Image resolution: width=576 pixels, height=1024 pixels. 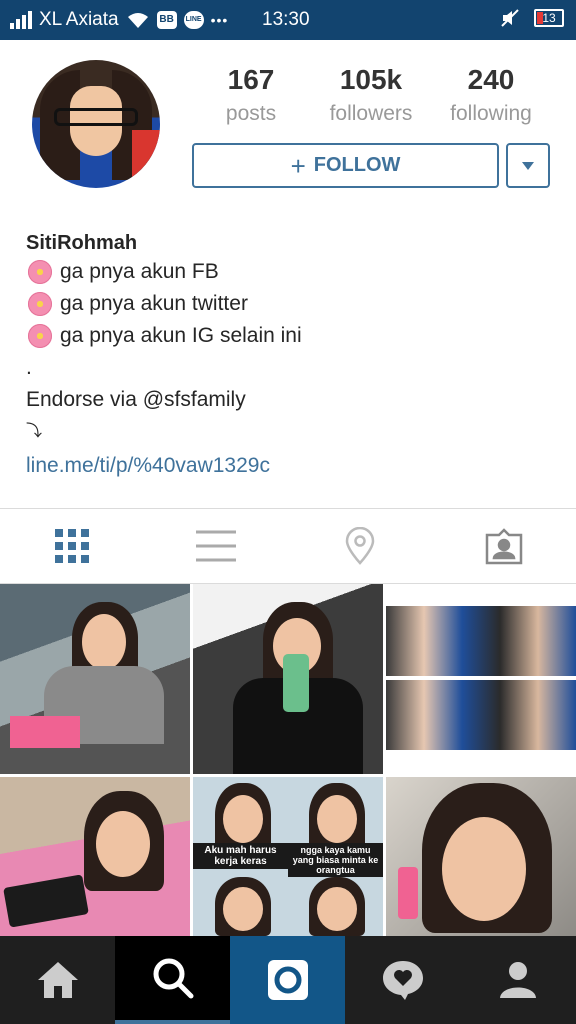 I want to click on nav-home, so click(x=57, y=980).